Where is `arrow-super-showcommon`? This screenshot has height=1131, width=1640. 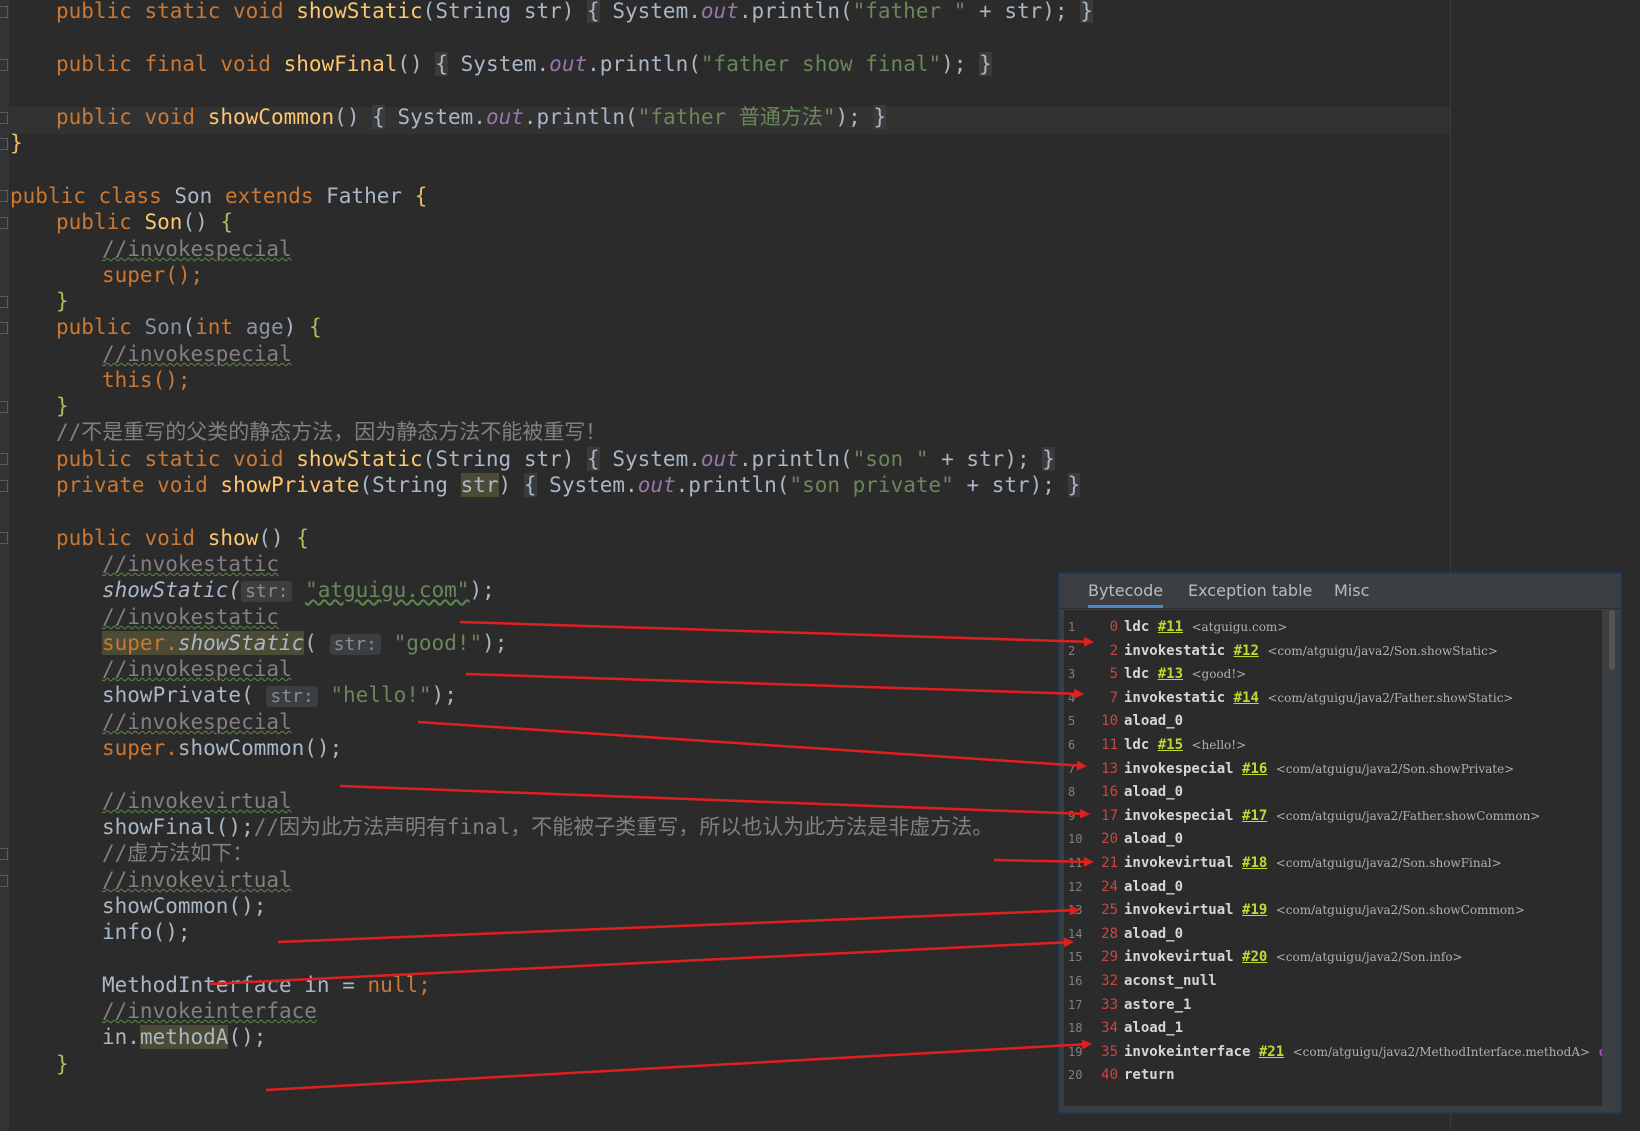 arrow-super-showcommon is located at coordinates (714, 801).